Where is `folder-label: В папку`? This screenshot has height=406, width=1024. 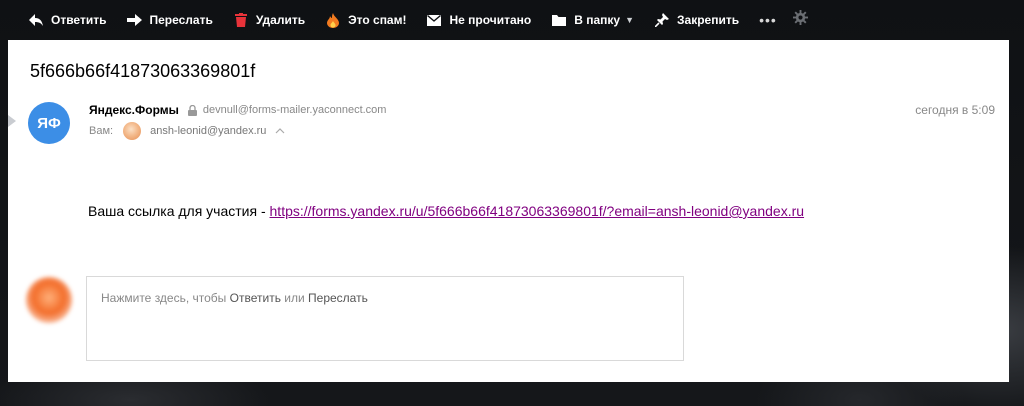 folder-label: В папку is located at coordinates (597, 20).